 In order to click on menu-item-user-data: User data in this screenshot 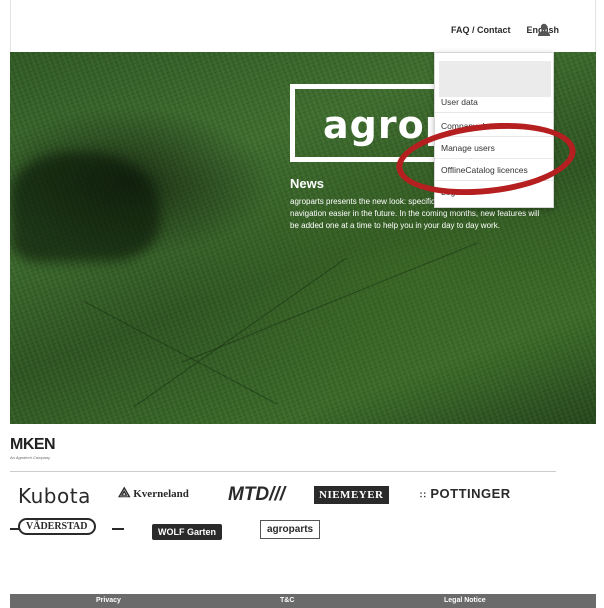, I will do `click(494, 102)`.